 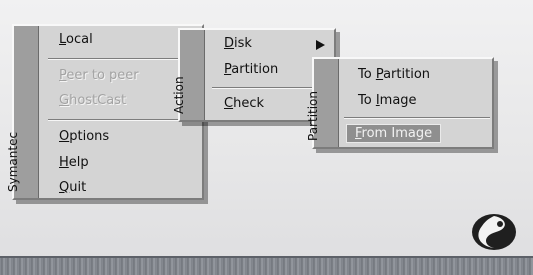 I want to click on menu-item-local: Local, so click(x=76, y=39).